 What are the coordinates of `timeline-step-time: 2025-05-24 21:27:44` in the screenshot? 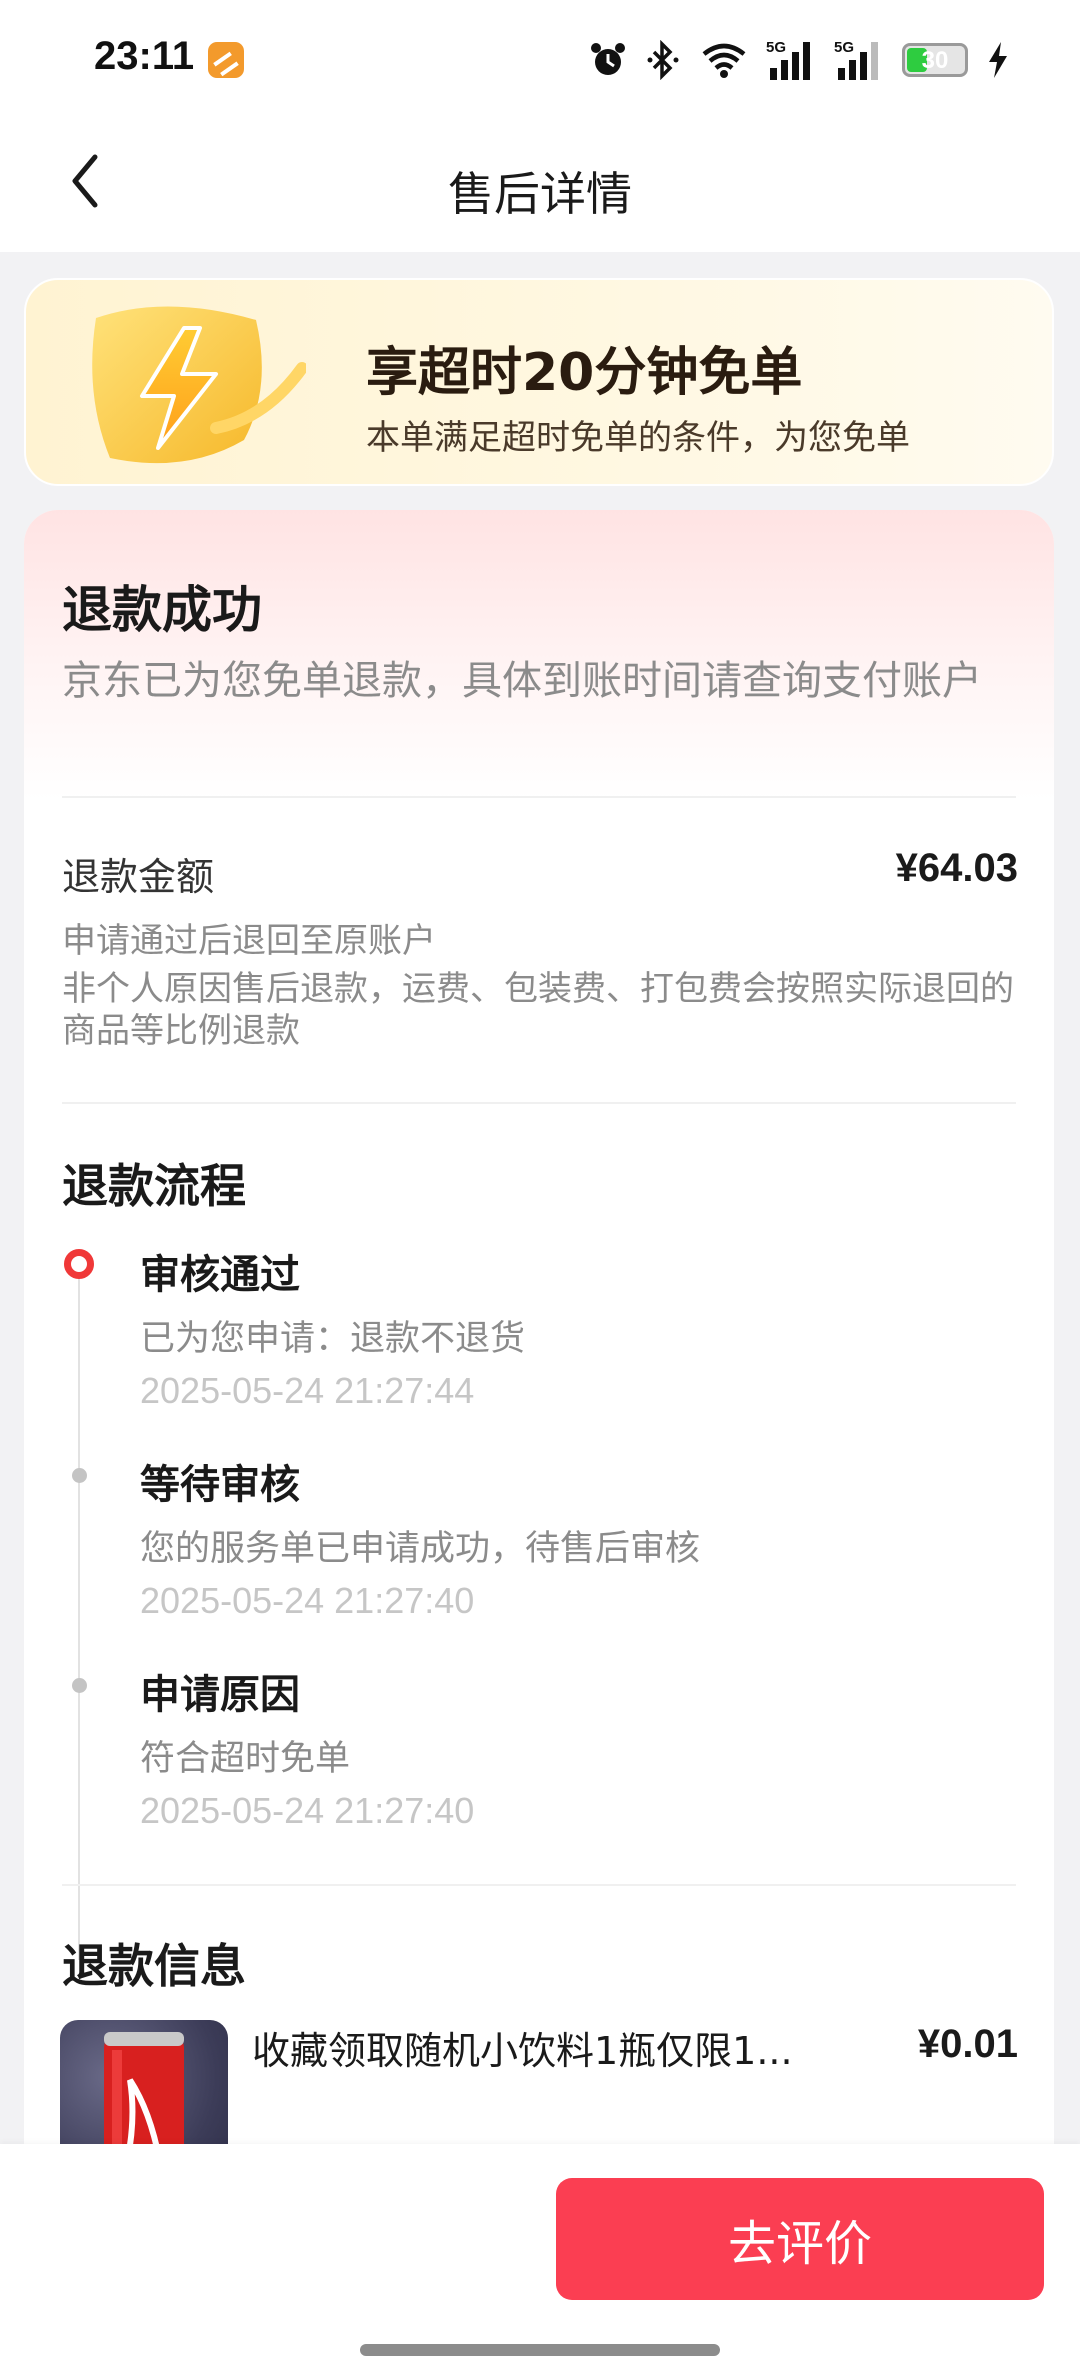 It's located at (307, 1390).